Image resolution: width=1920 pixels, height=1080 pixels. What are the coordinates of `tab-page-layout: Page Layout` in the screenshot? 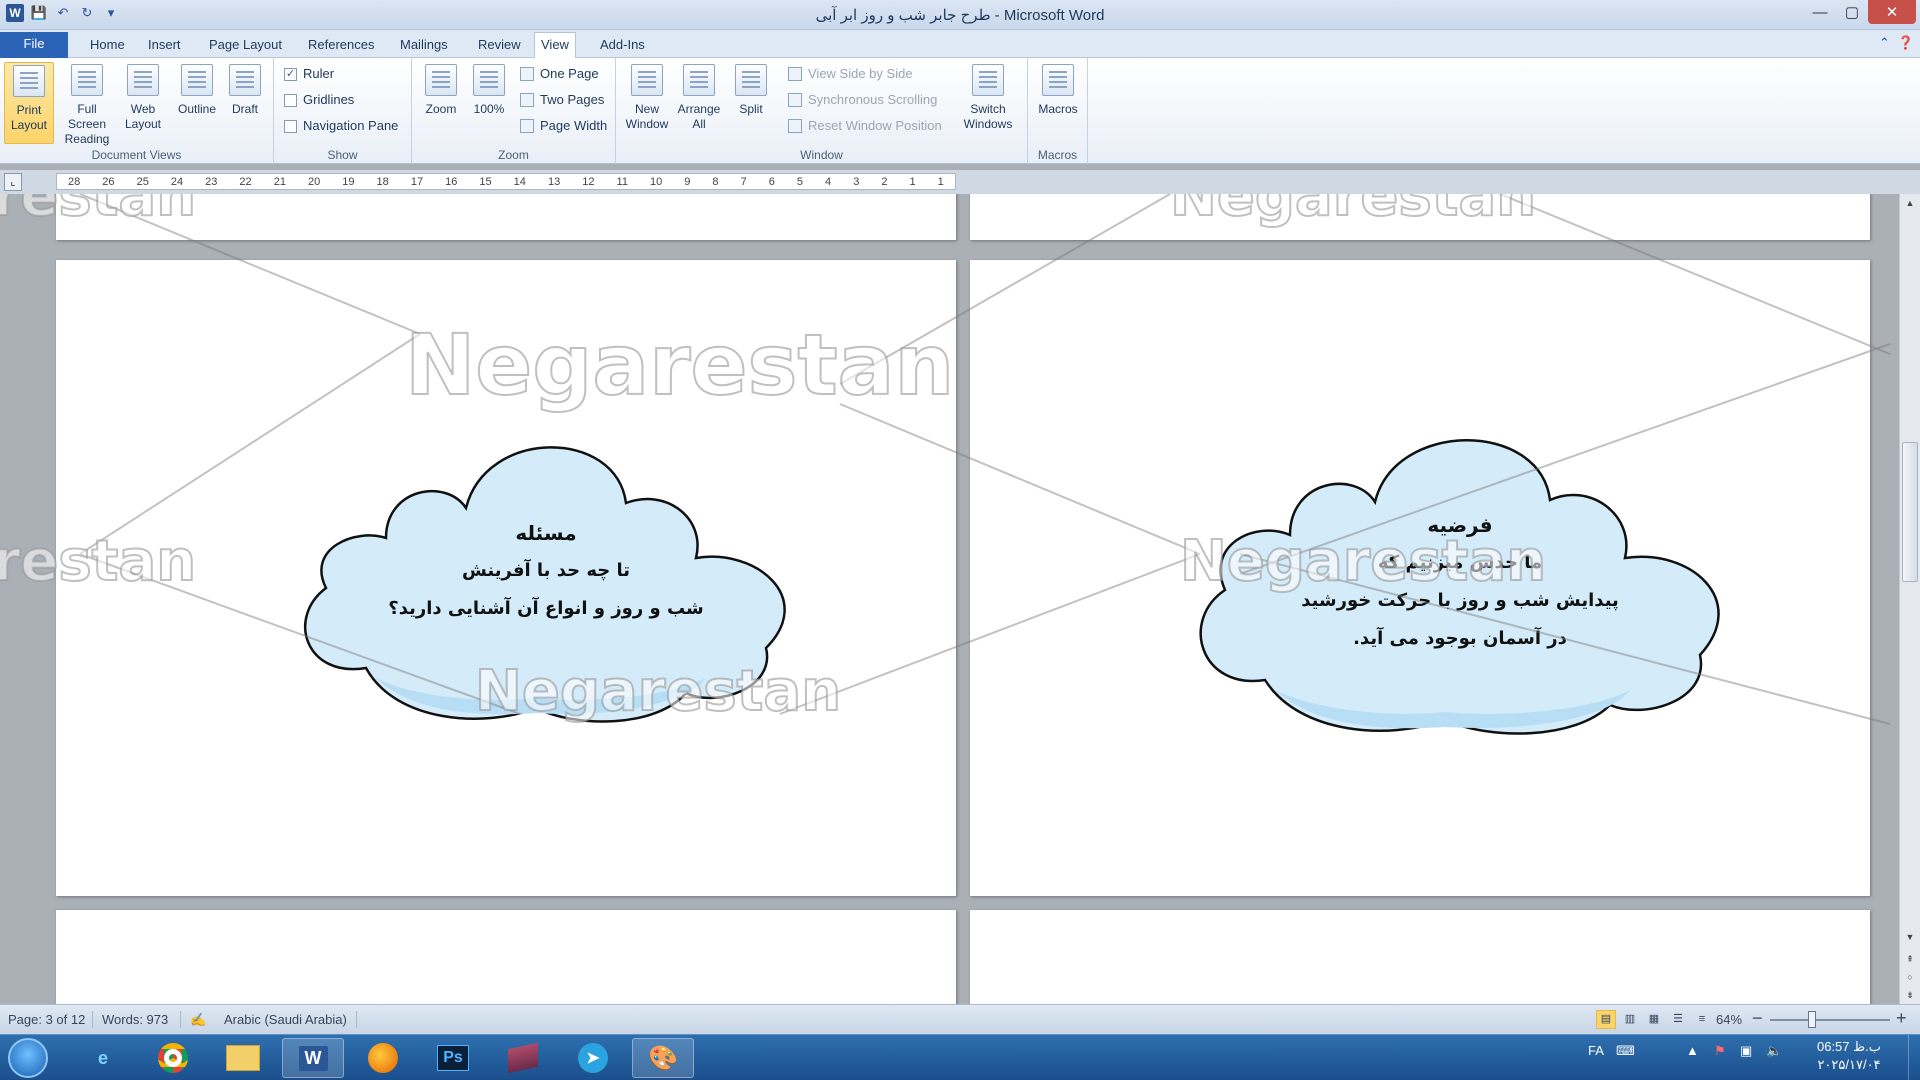 It's located at (245, 45).